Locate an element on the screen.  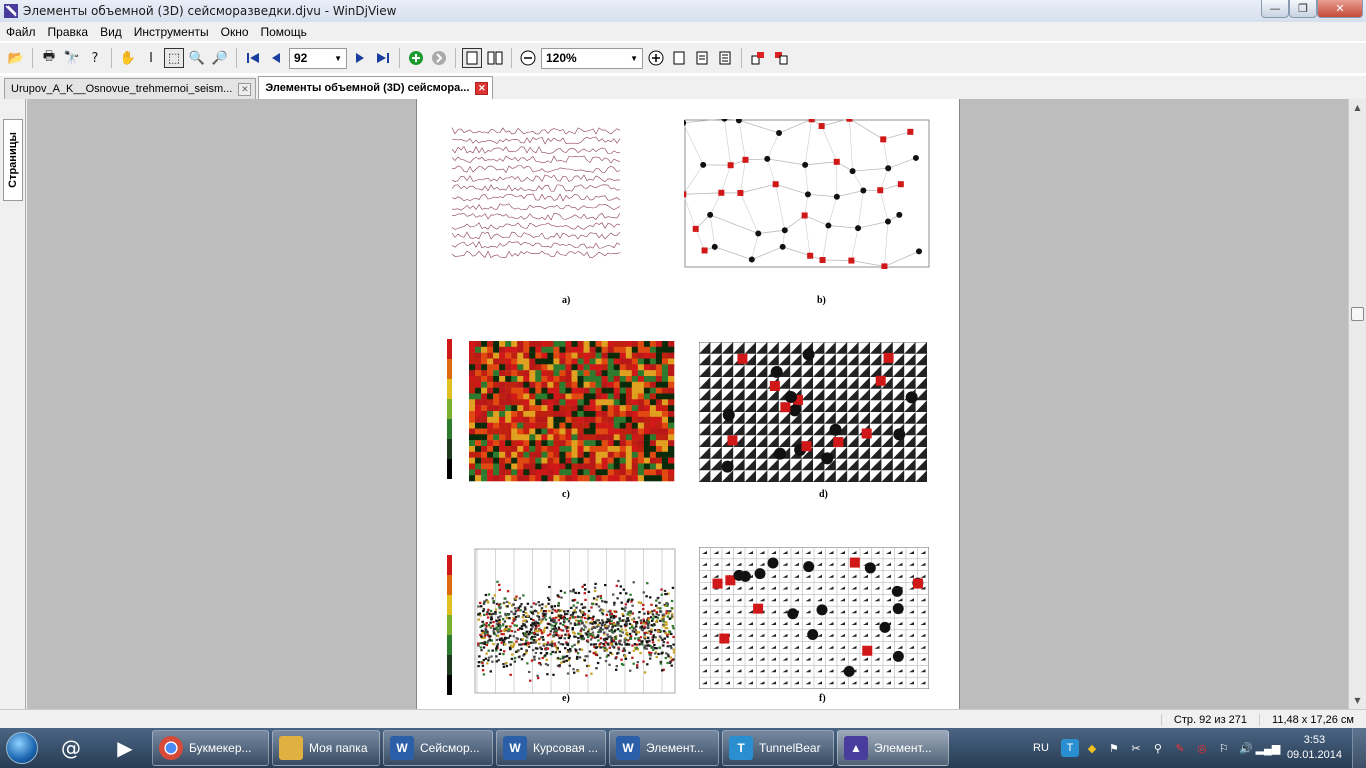
rect-select-icon: ⬚ is located at coordinates (174, 58).